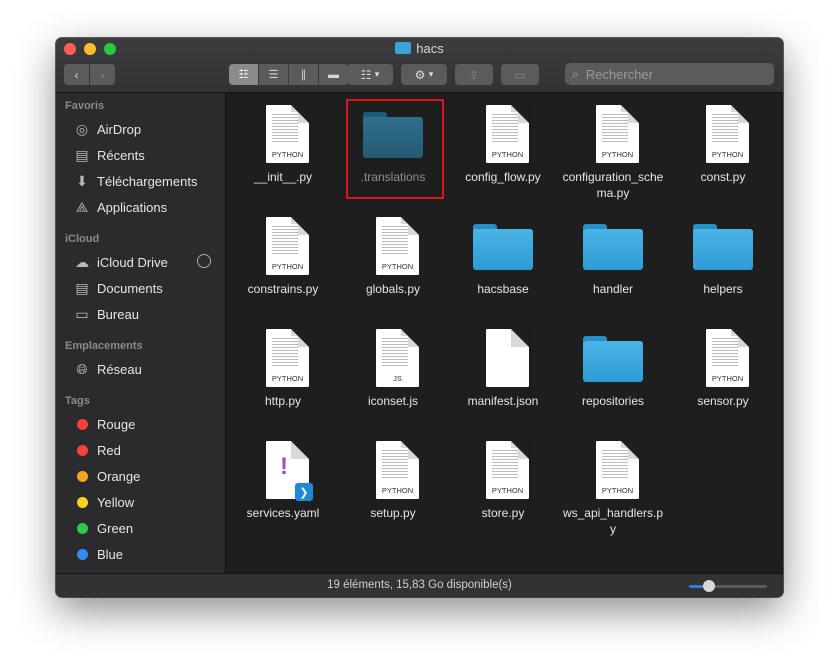 The width and height of the screenshot is (839, 671). Describe the element at coordinates (104, 346) in the screenshot. I see `sidebar-section-locations: Emplacements` at that location.